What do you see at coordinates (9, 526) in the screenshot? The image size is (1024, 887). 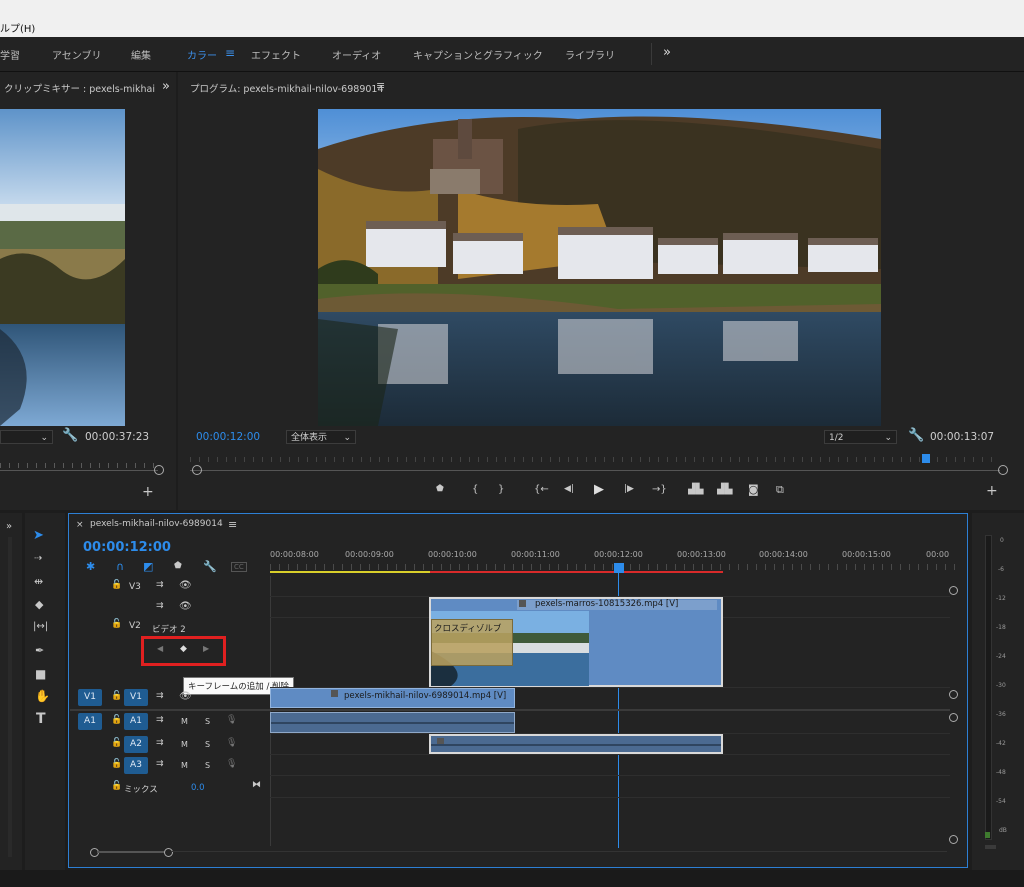 I see `panel-overflow-icon: »` at bounding box center [9, 526].